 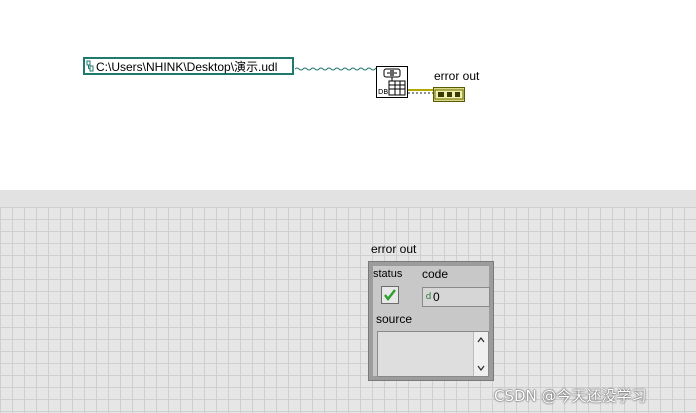 What do you see at coordinates (433, 354) in the screenshot?
I see `source-indicator` at bounding box center [433, 354].